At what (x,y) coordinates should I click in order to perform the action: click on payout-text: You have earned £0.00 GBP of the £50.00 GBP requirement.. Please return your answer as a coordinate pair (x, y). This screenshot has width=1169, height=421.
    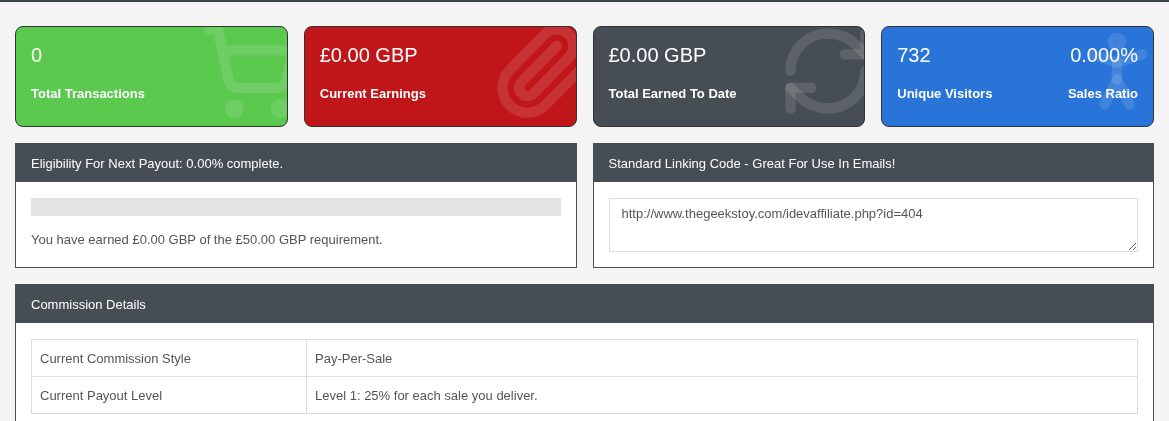
    Looking at the image, I should click on (207, 239).